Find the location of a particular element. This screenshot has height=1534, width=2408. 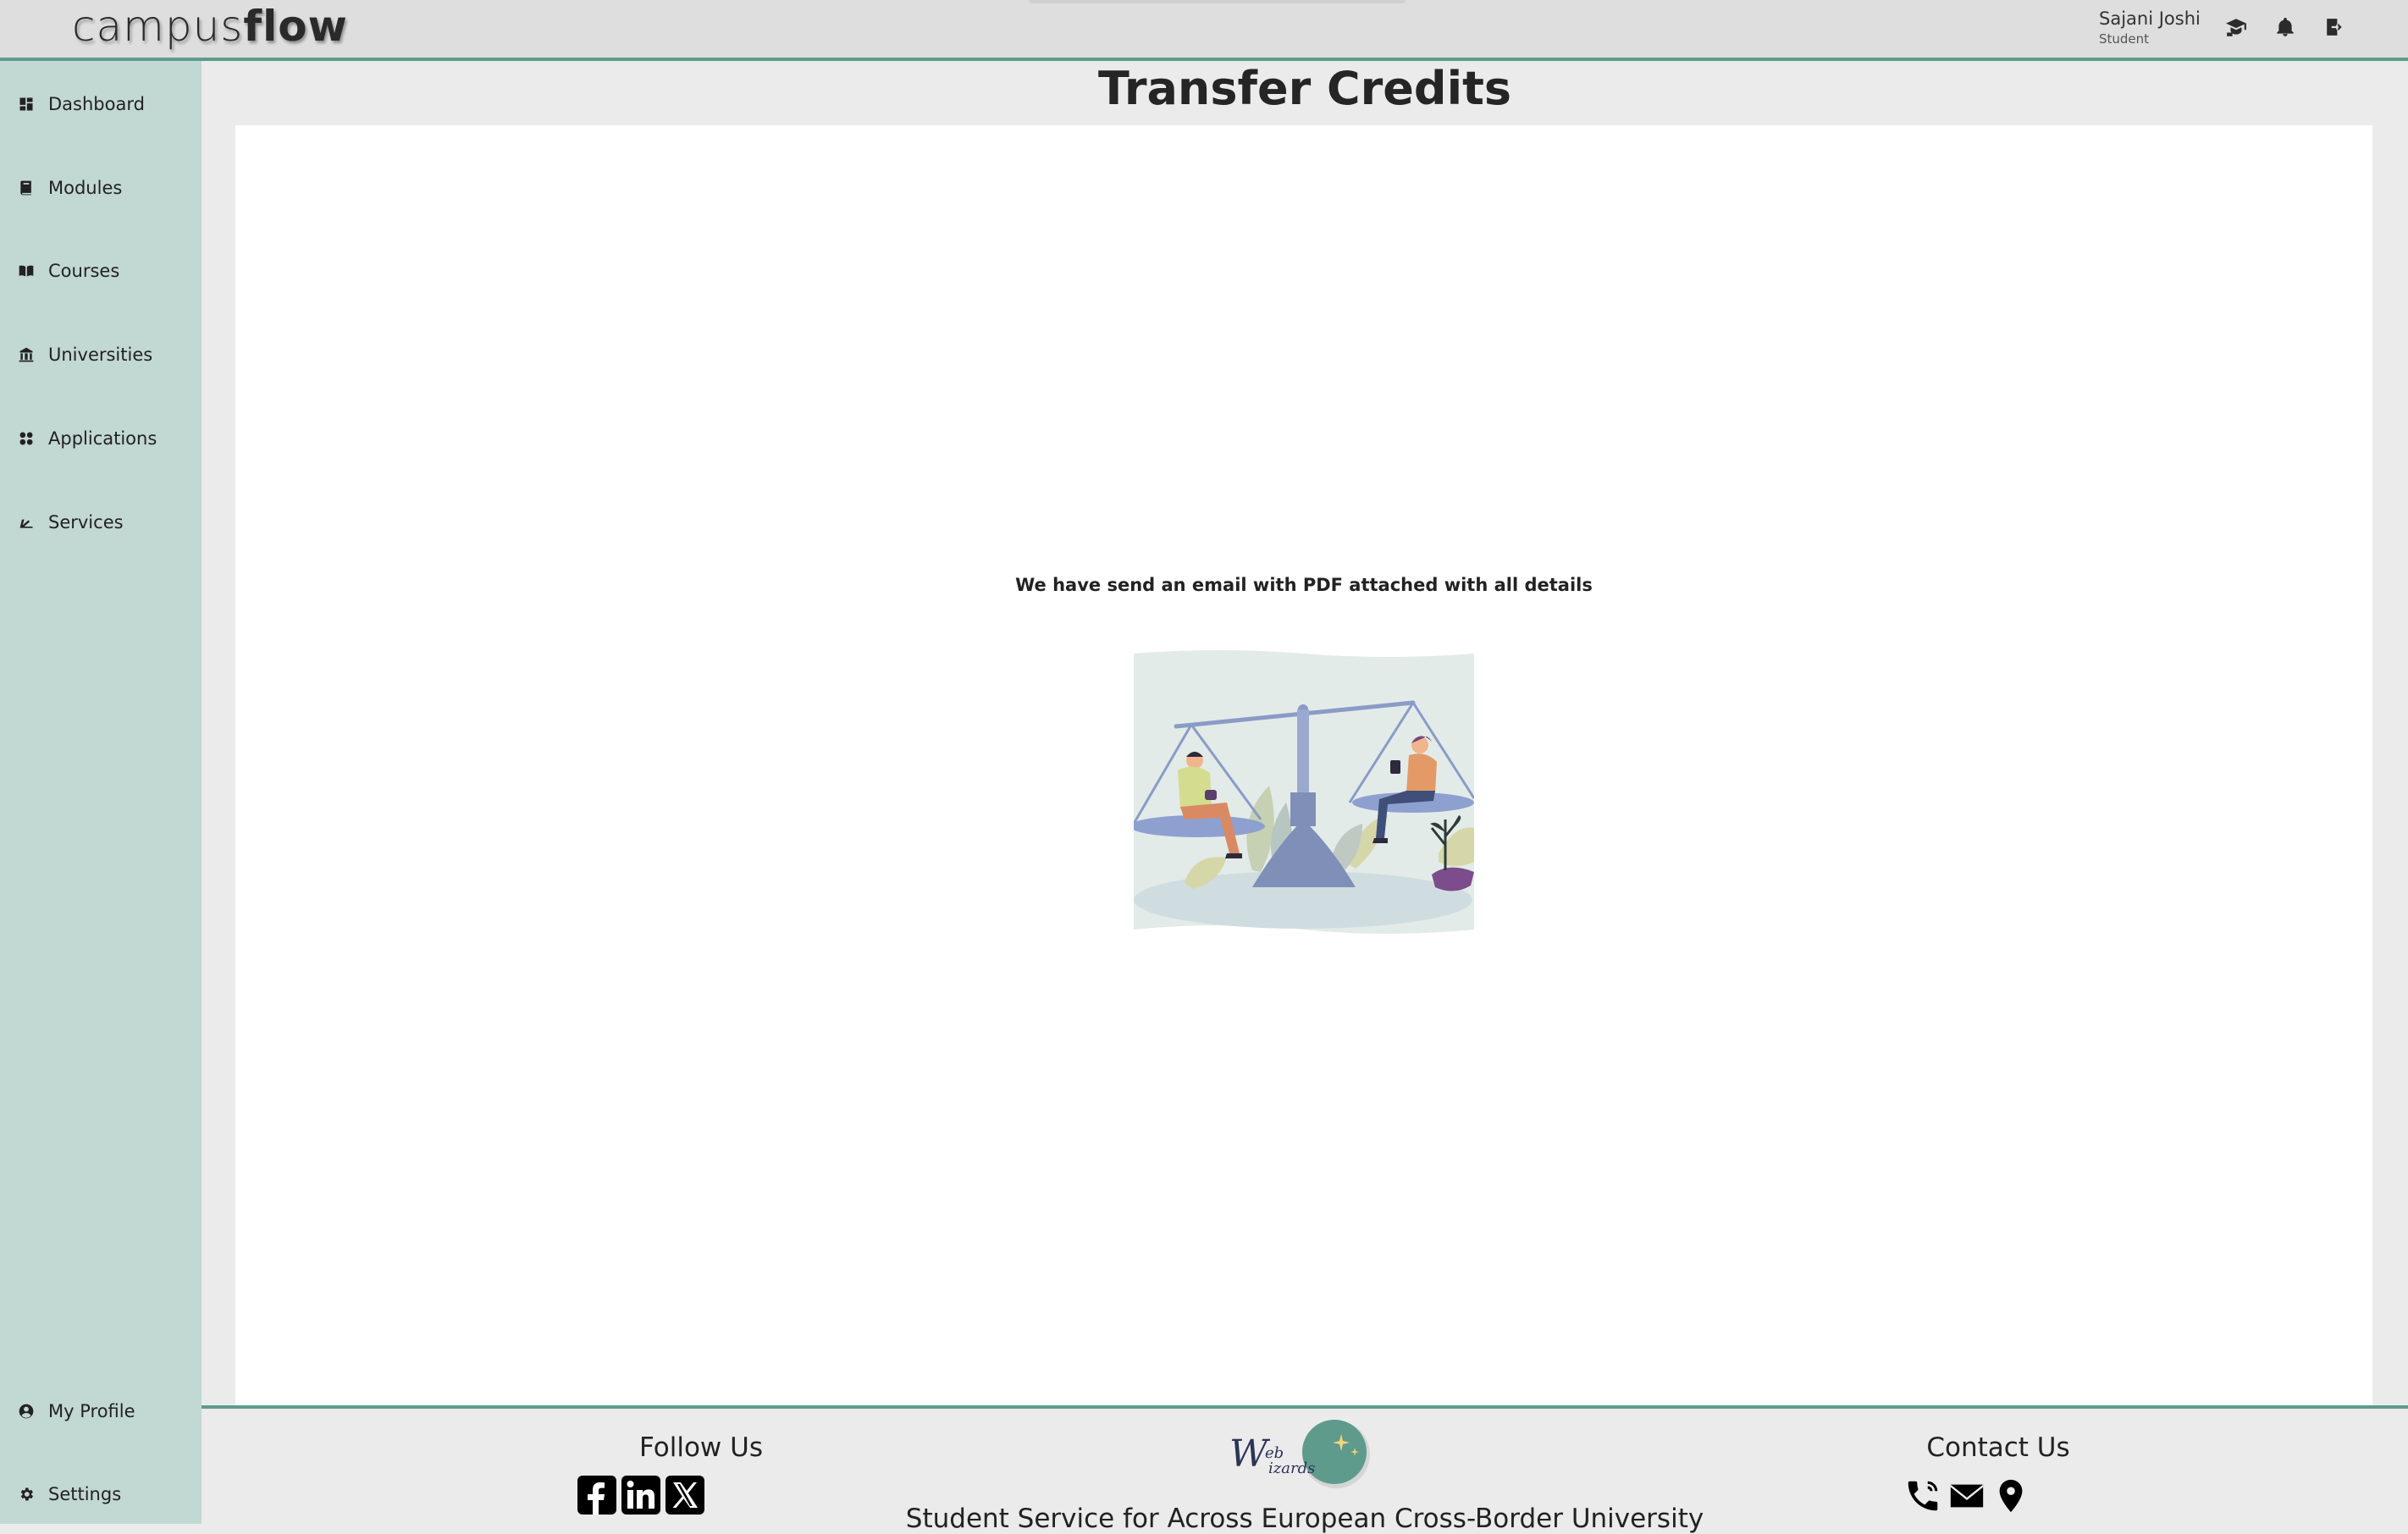

sidebar-item-label: Applications is located at coordinates (102, 439).